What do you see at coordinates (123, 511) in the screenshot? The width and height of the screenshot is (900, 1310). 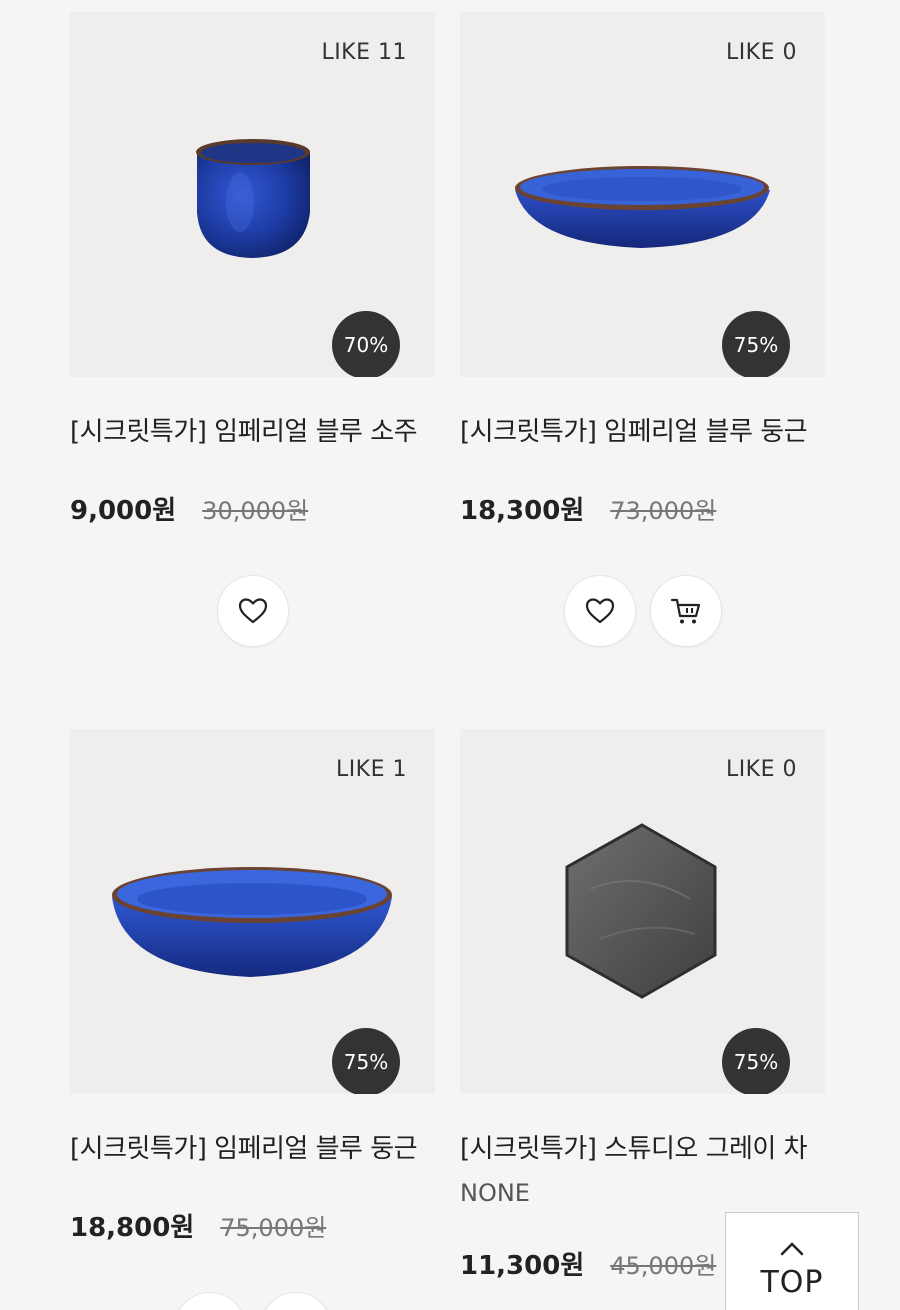 I see `sale-price: 9,000원` at bounding box center [123, 511].